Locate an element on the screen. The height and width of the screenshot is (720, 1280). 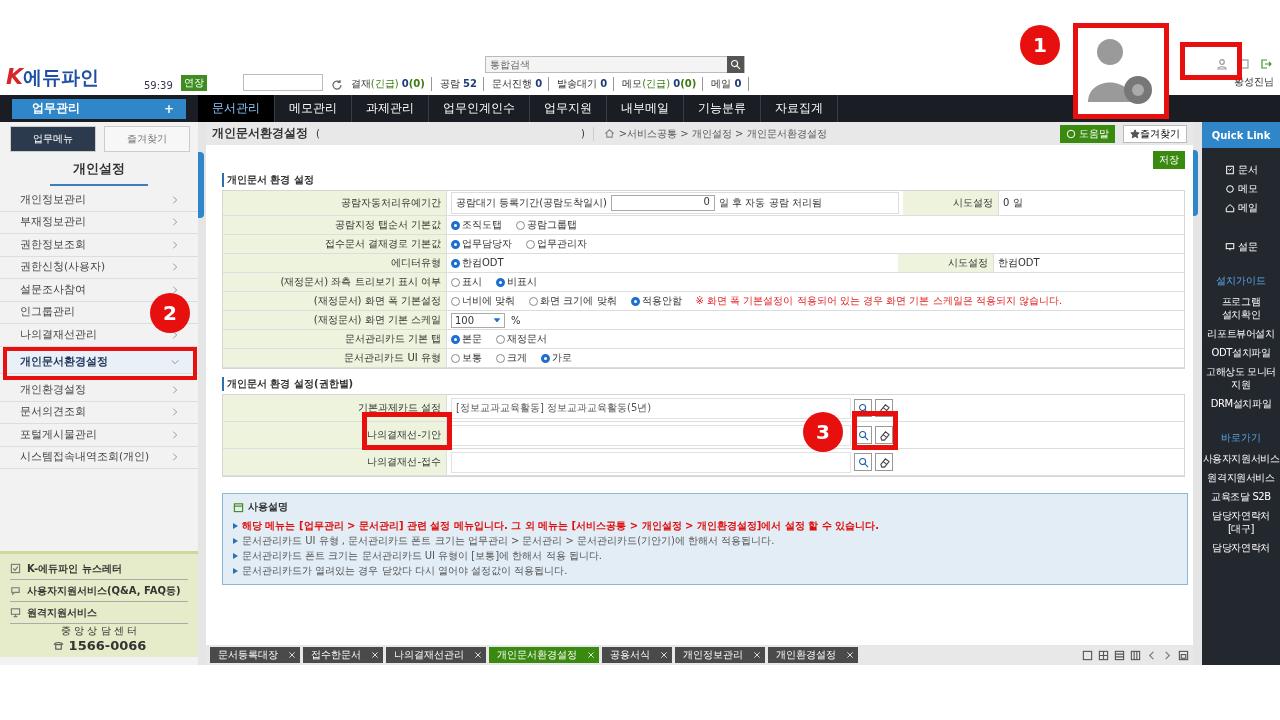
search-field: 통합검색 is located at coordinates (615, 64).